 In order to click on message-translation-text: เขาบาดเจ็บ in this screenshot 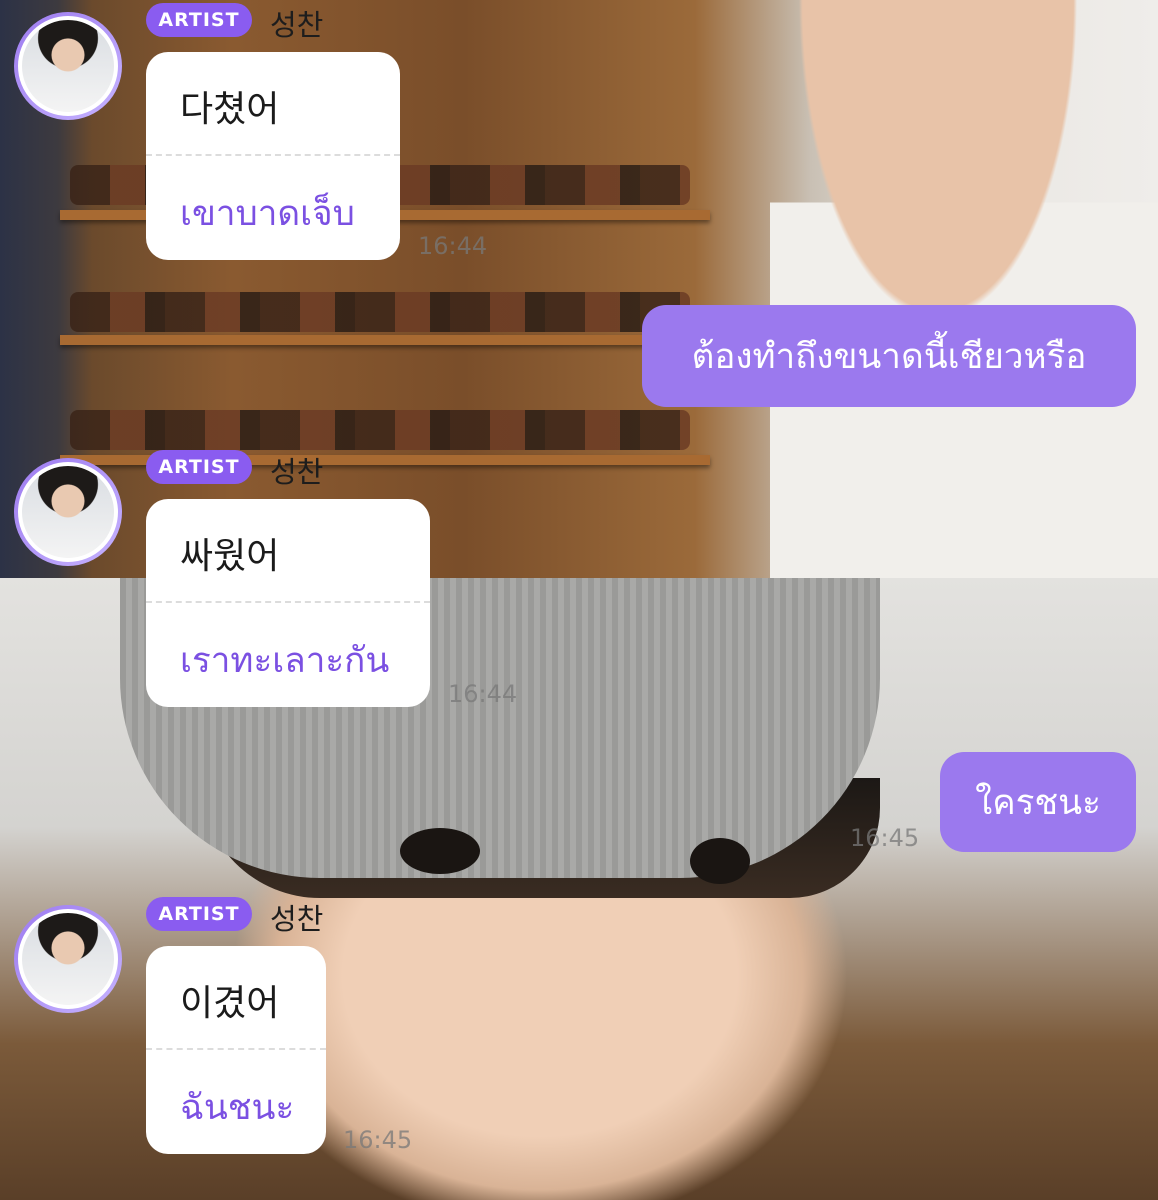, I will do `click(267, 214)`.